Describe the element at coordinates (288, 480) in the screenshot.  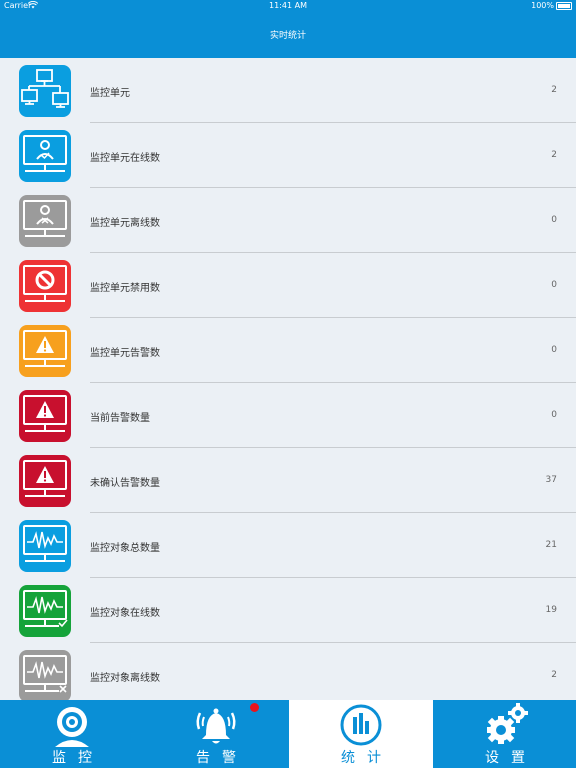
I see `stat-row-unconfirmed-alarms: 未确认告警数量 37` at that location.